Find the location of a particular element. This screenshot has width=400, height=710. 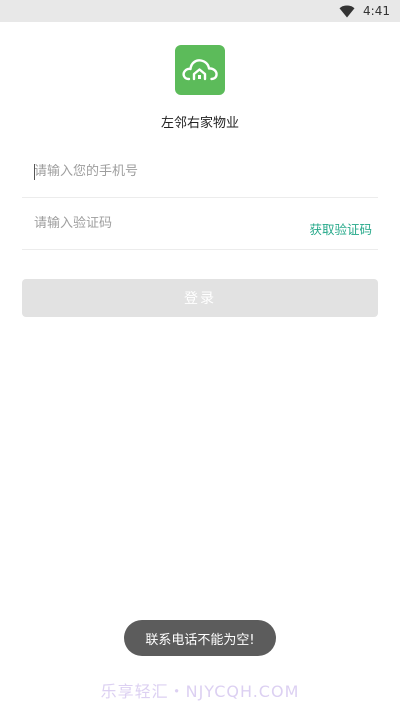

text-cursor is located at coordinates (34, 172).